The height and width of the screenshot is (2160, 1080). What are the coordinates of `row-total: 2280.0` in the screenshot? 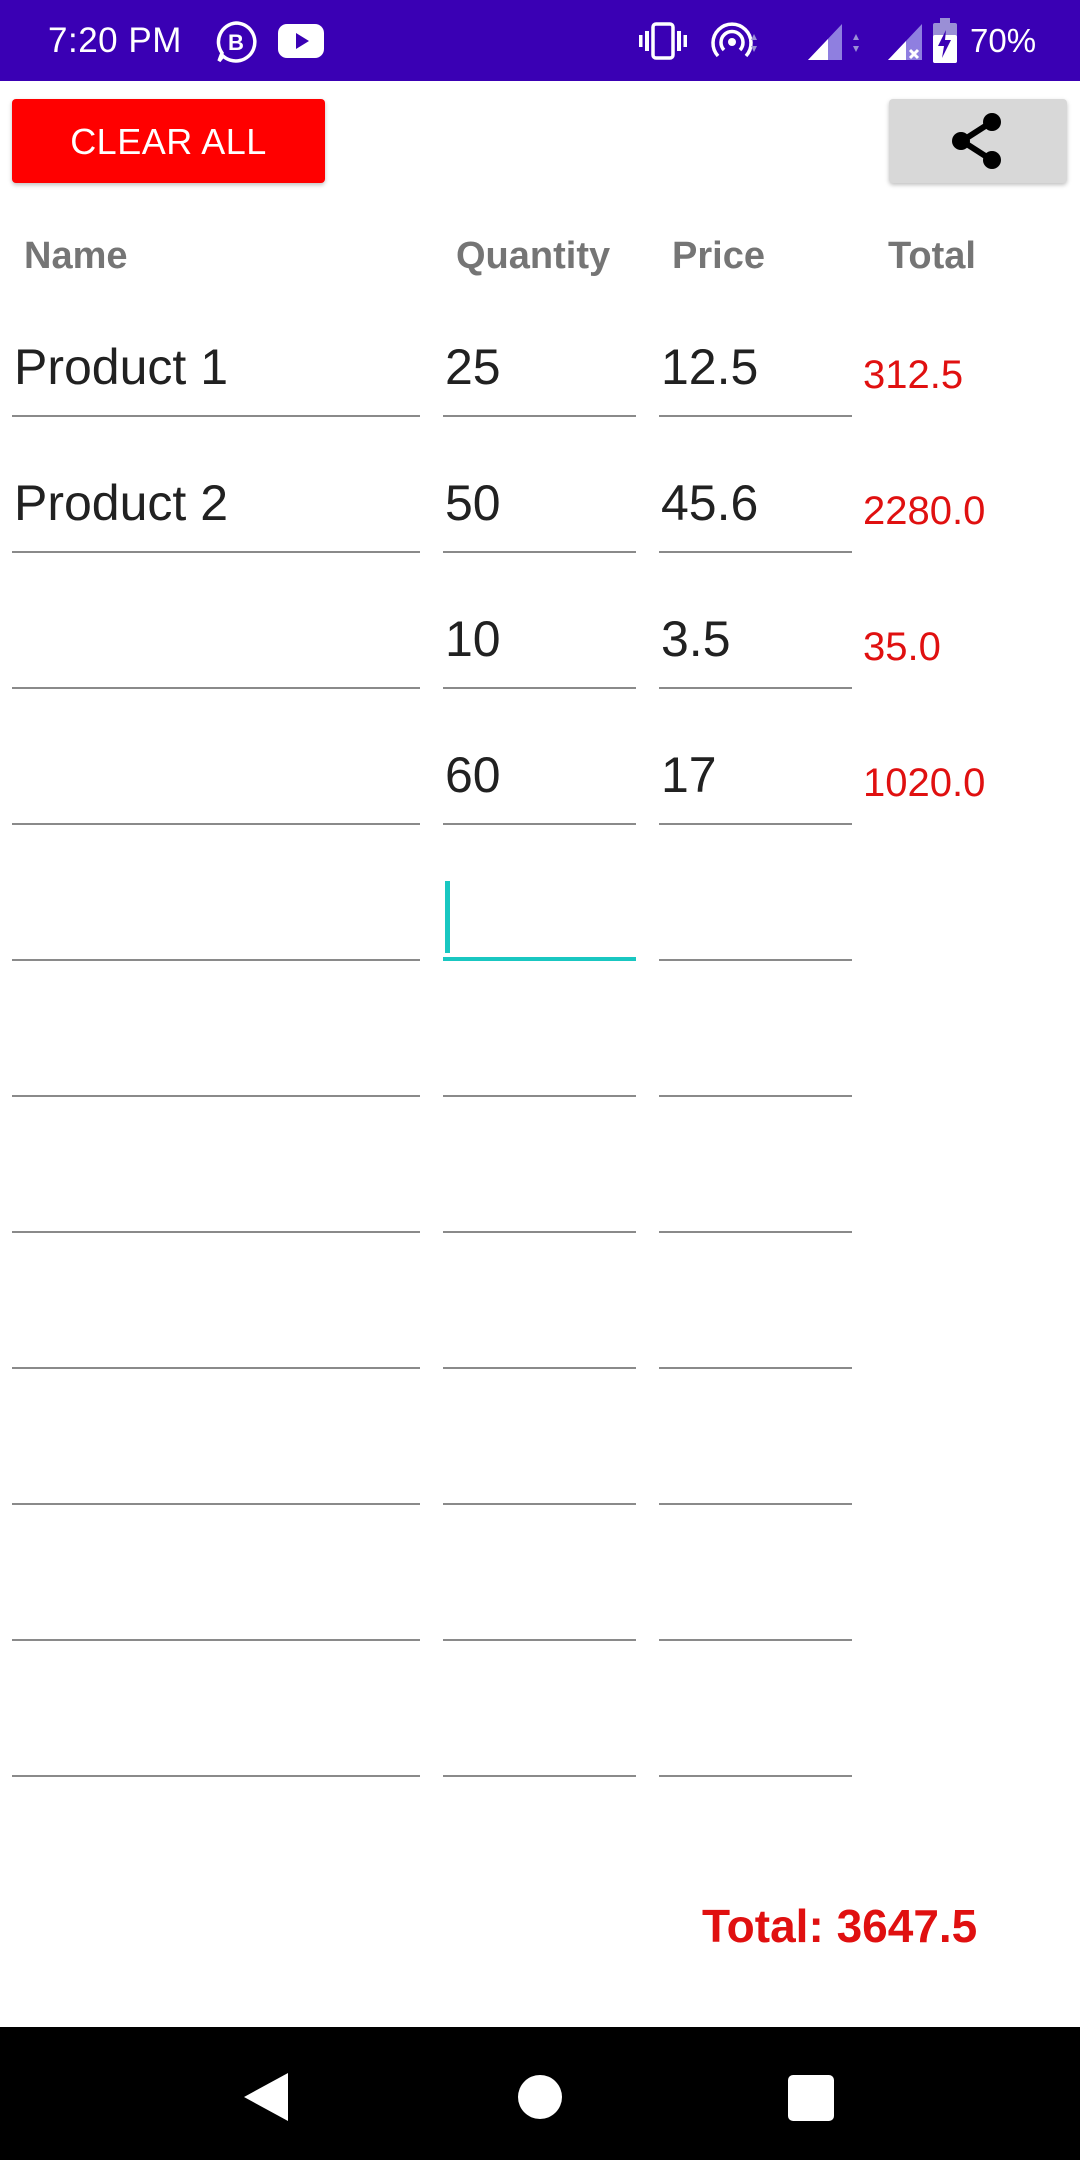 It's located at (924, 511).